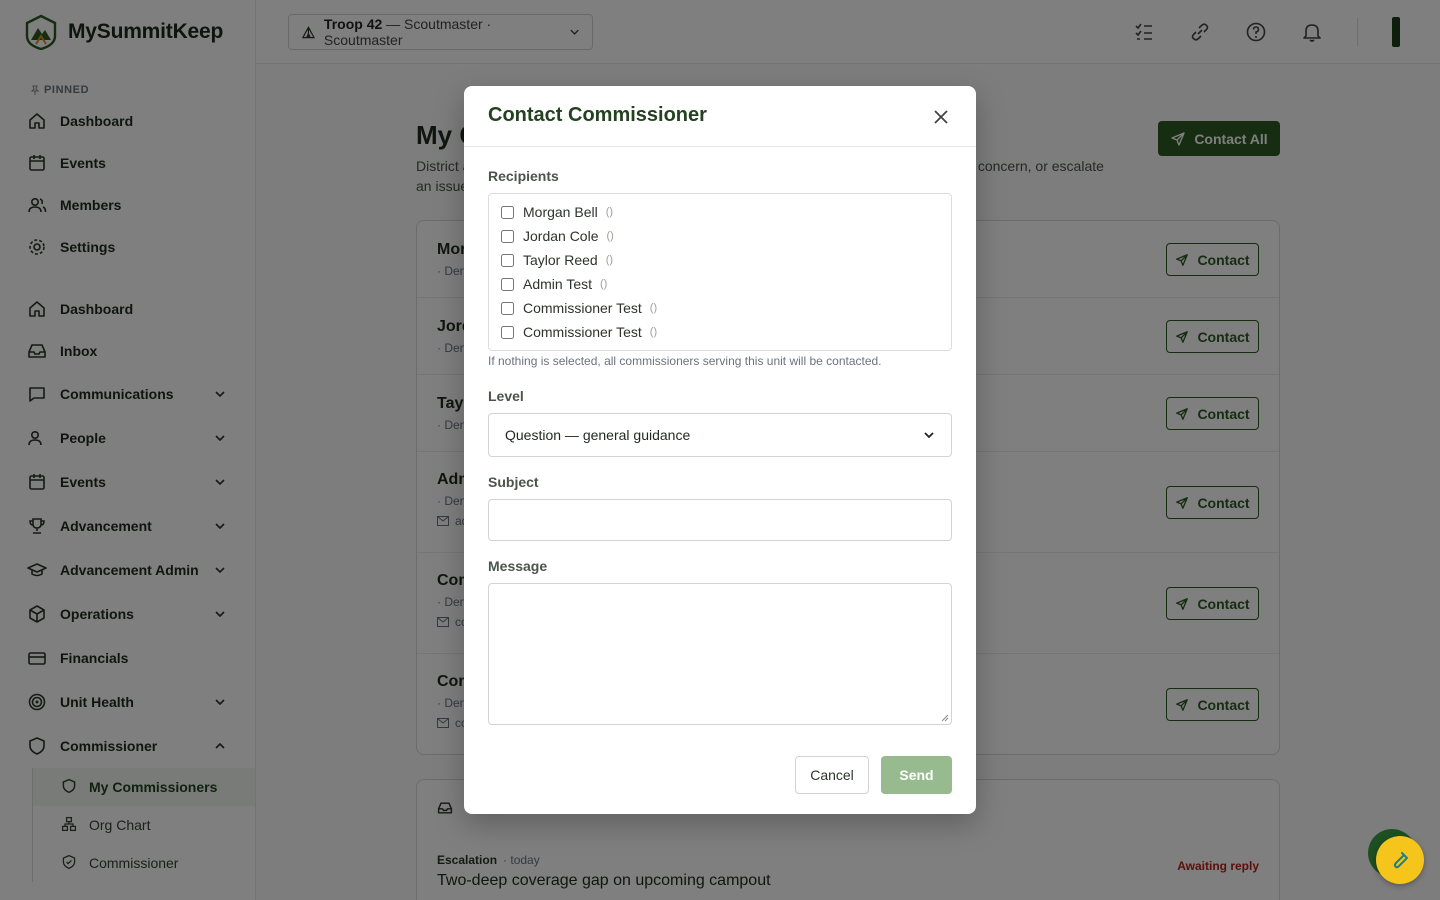 Image resolution: width=1440 pixels, height=900 pixels. I want to click on feedback-button, so click(1400, 860).